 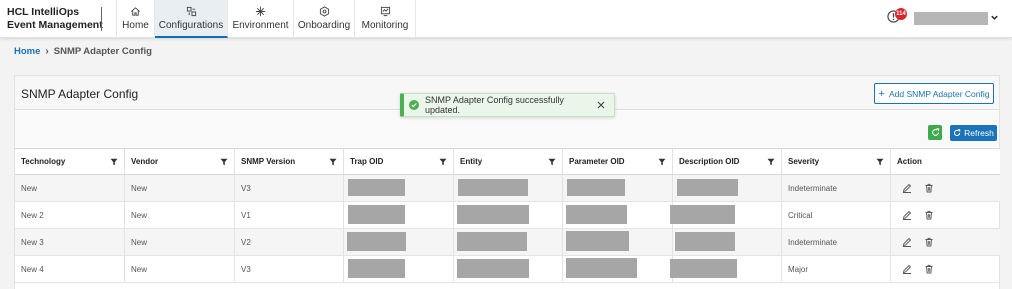 I want to click on refresh-button: Refresh, so click(x=973, y=133).